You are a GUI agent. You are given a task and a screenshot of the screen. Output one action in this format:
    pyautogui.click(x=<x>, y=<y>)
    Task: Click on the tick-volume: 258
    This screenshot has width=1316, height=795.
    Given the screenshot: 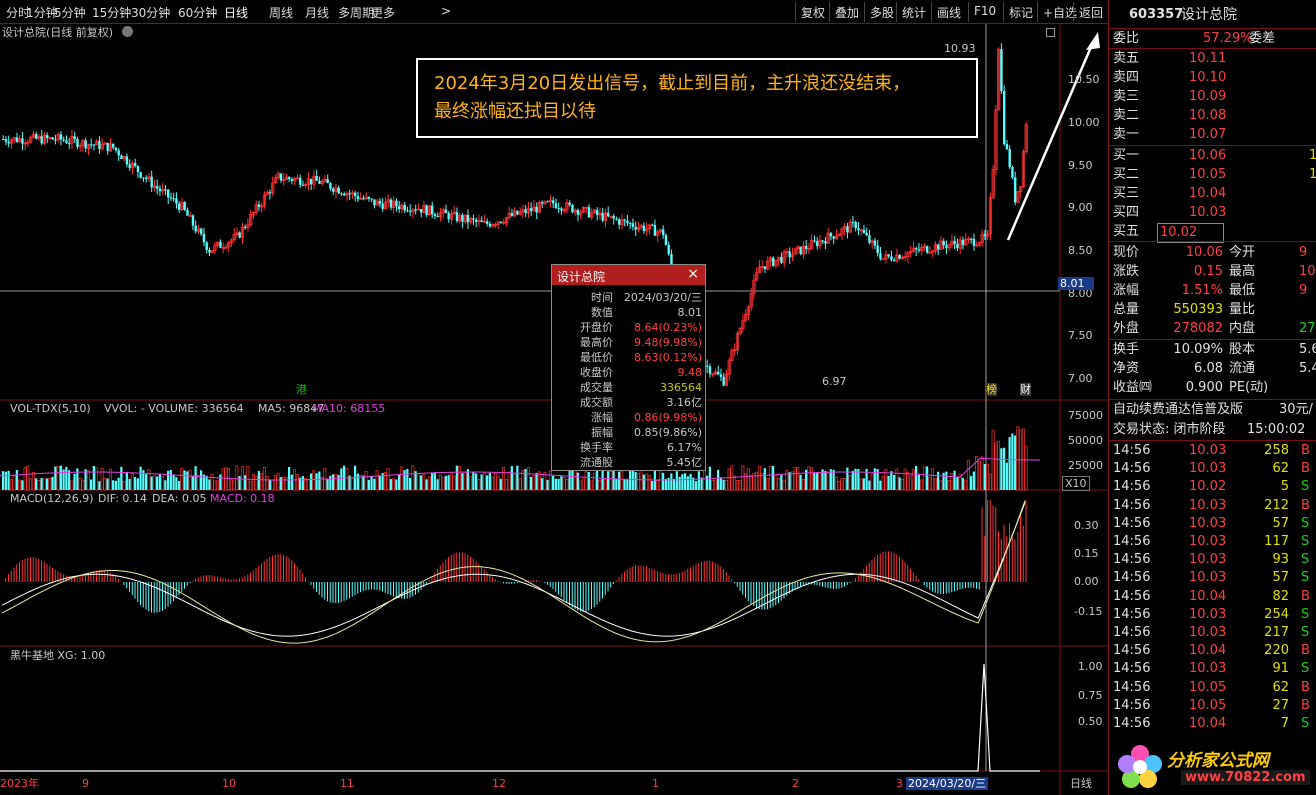 What is the action you would take?
    pyautogui.click(x=1276, y=450)
    